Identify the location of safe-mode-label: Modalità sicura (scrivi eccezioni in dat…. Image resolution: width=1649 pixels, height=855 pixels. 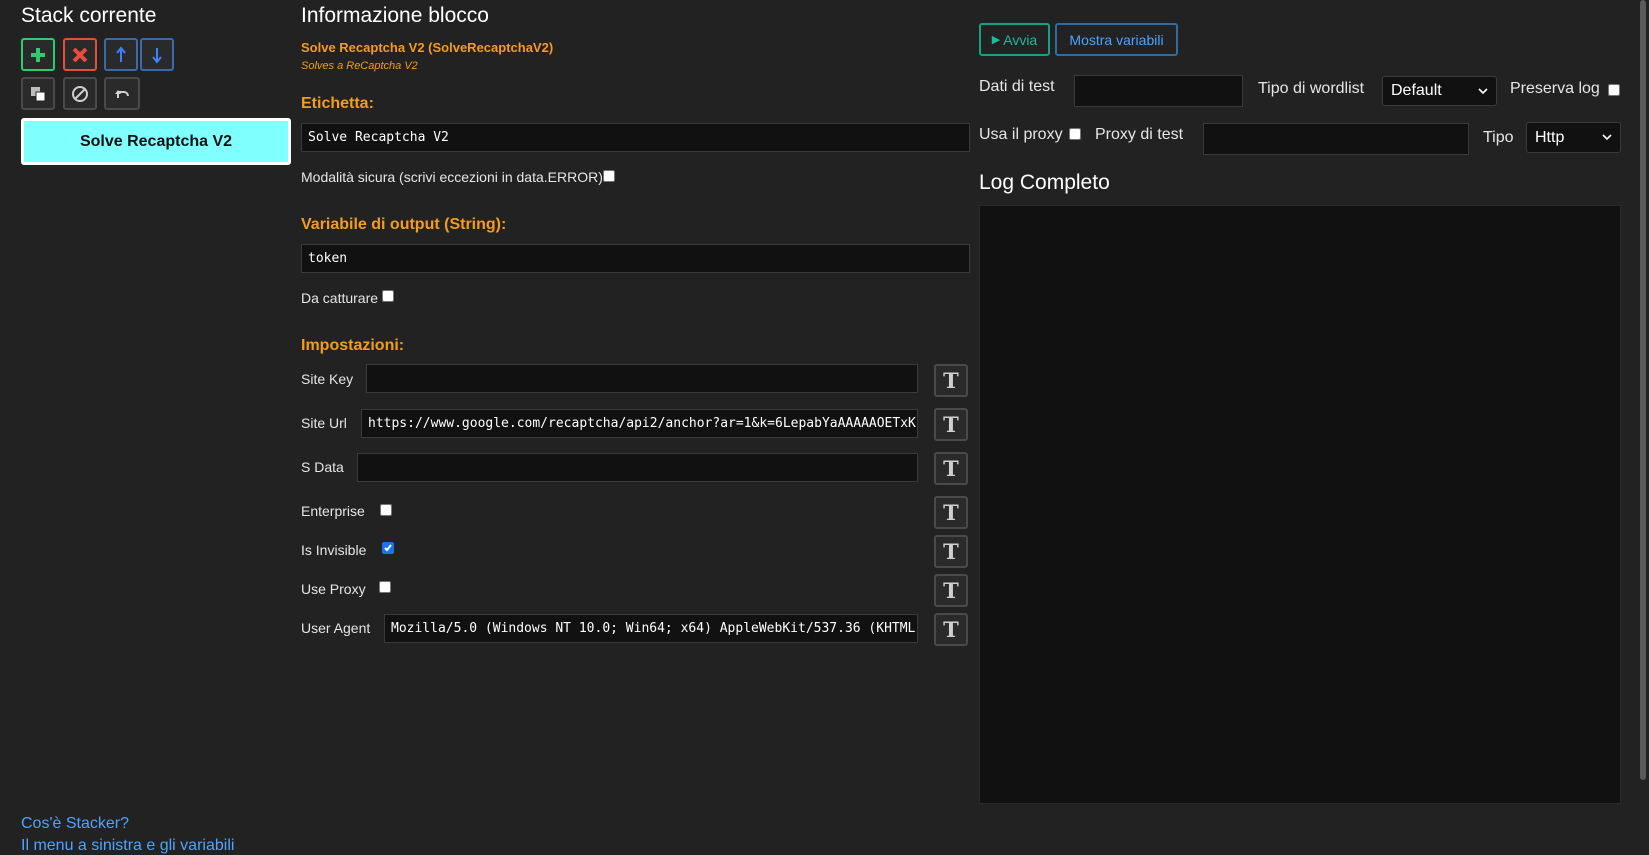
(452, 177).